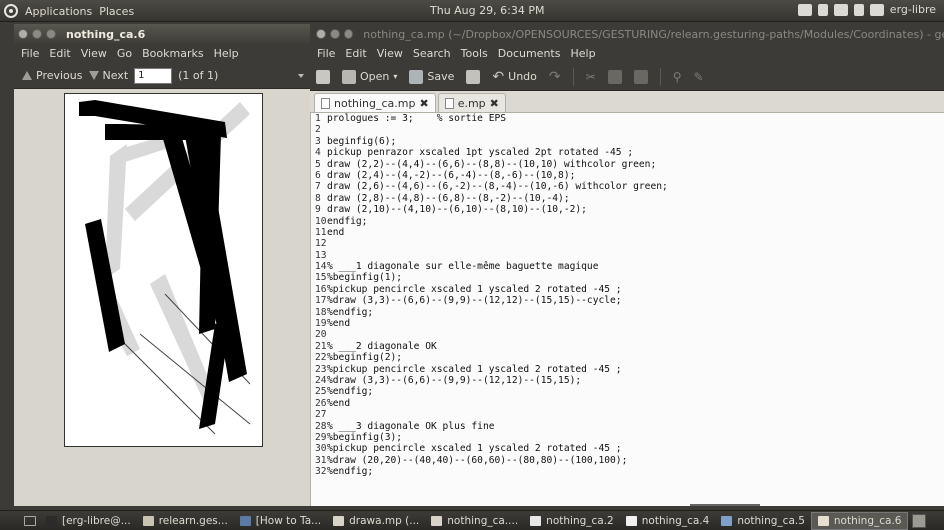 Image resolution: width=944 pixels, height=530 pixels. What do you see at coordinates (473, 76) in the screenshot?
I see `print-icon` at bounding box center [473, 76].